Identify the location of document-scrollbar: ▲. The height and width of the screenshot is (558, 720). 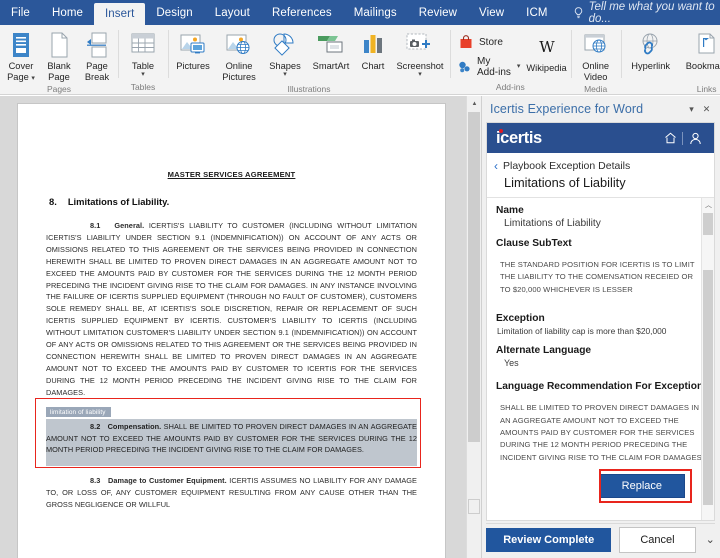
(473, 327).